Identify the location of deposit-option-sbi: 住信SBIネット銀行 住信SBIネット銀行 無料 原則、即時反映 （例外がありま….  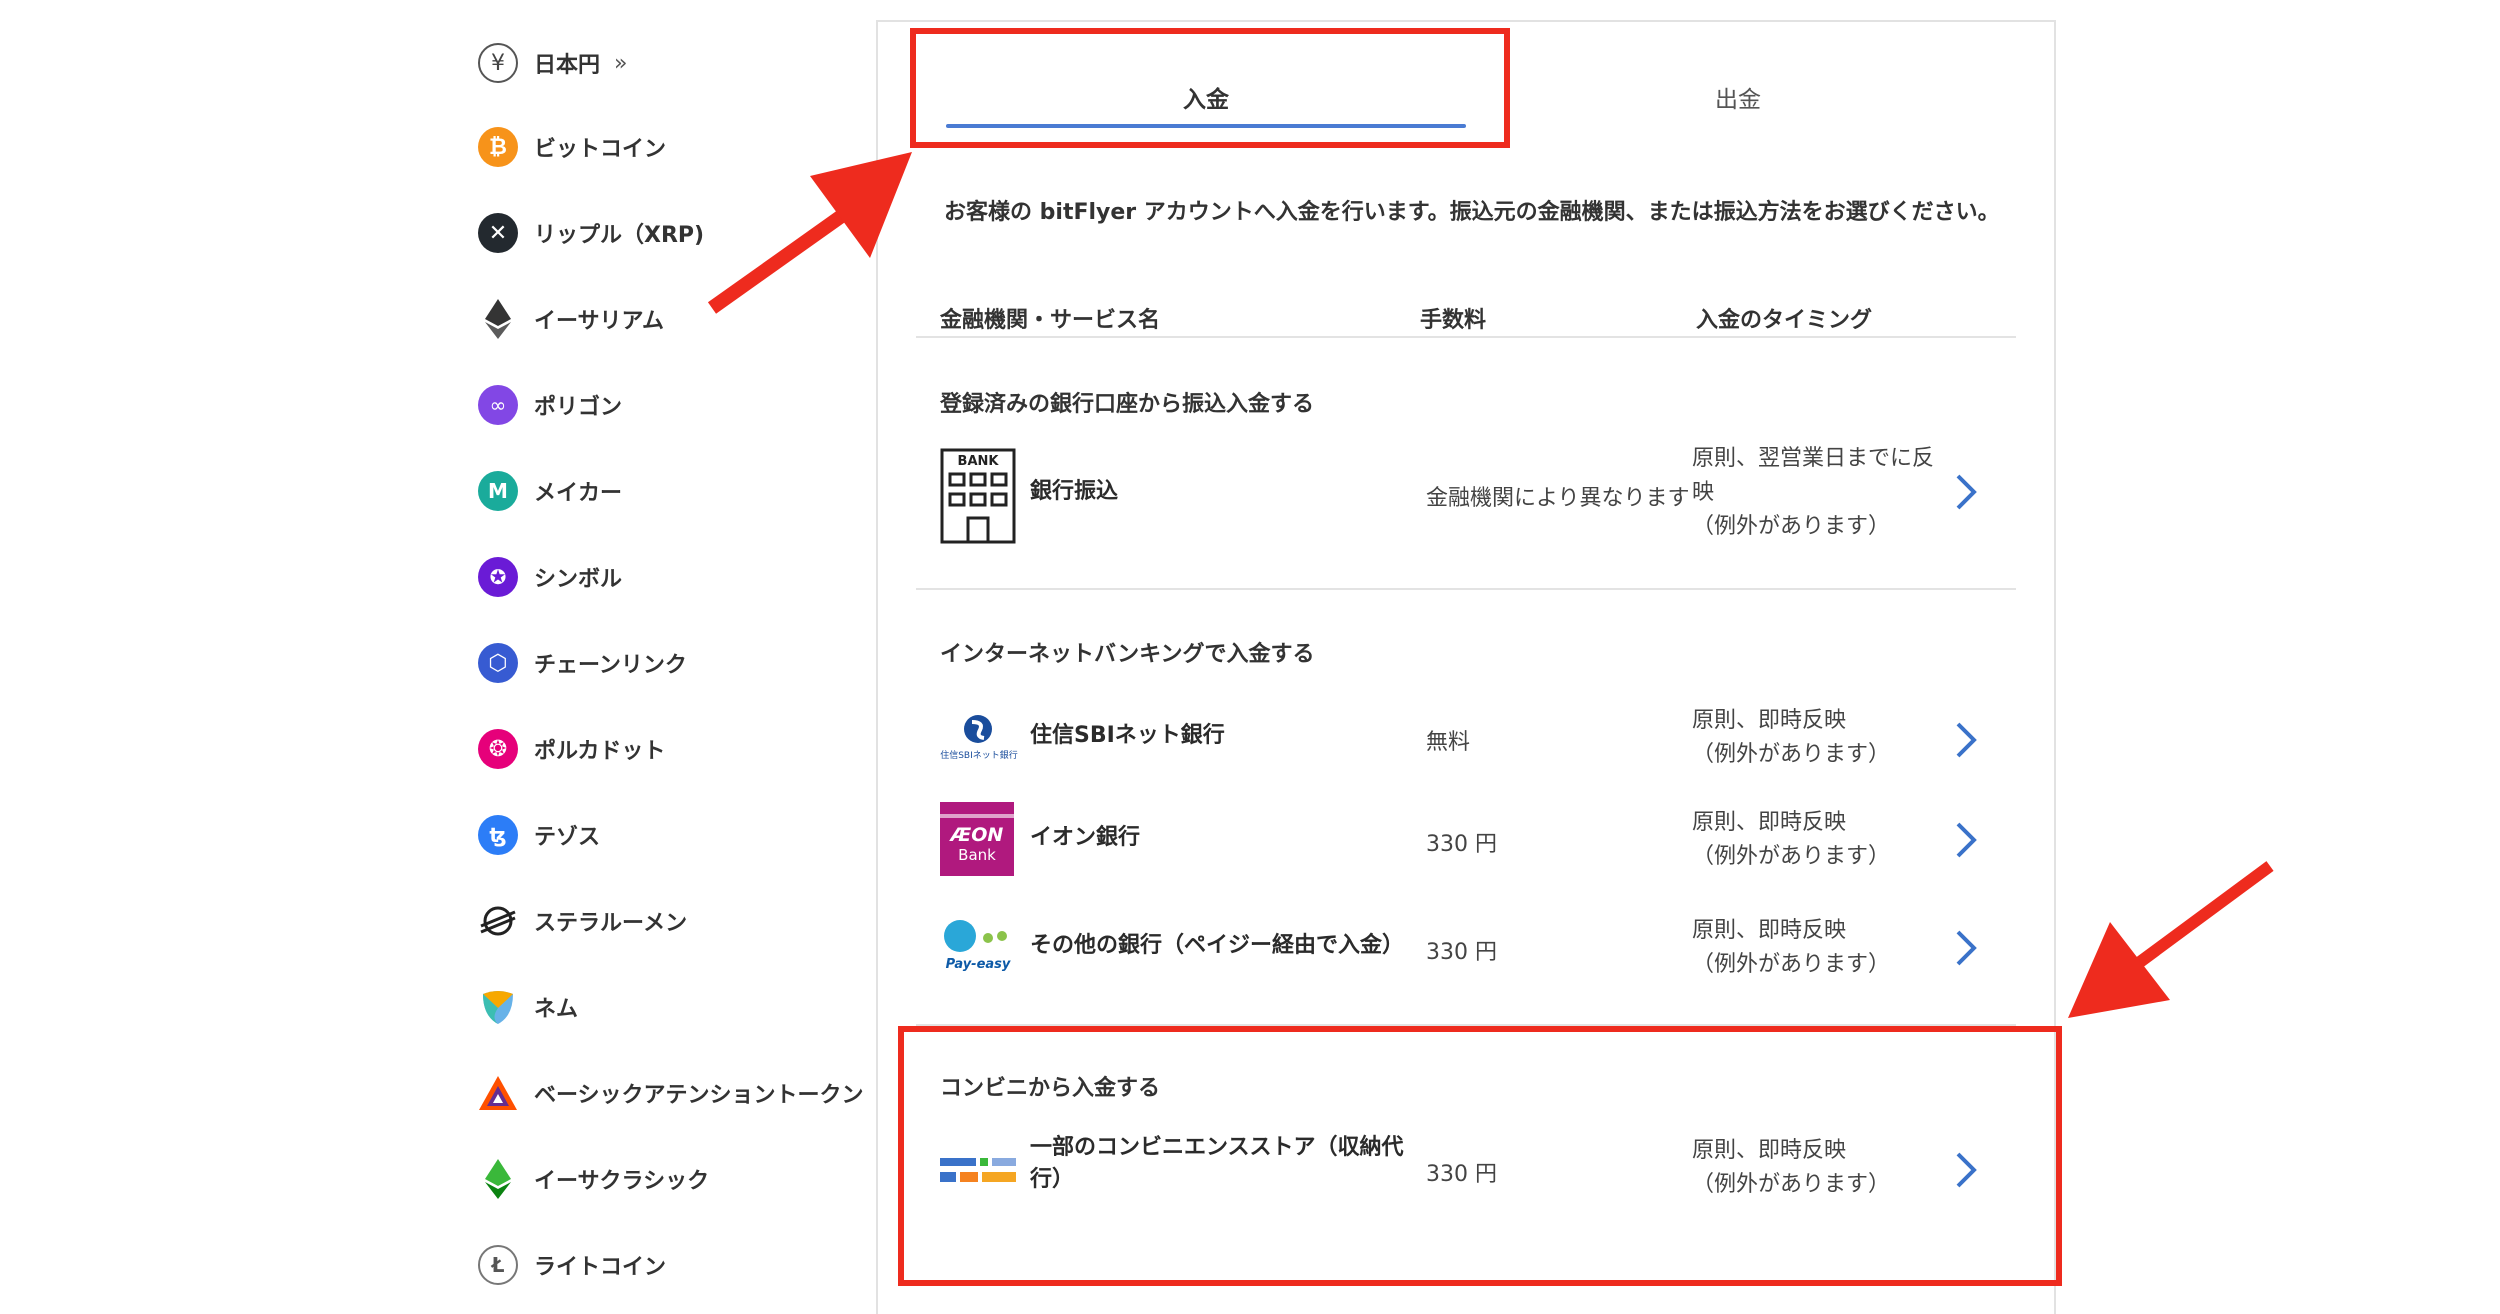
(1475, 746).